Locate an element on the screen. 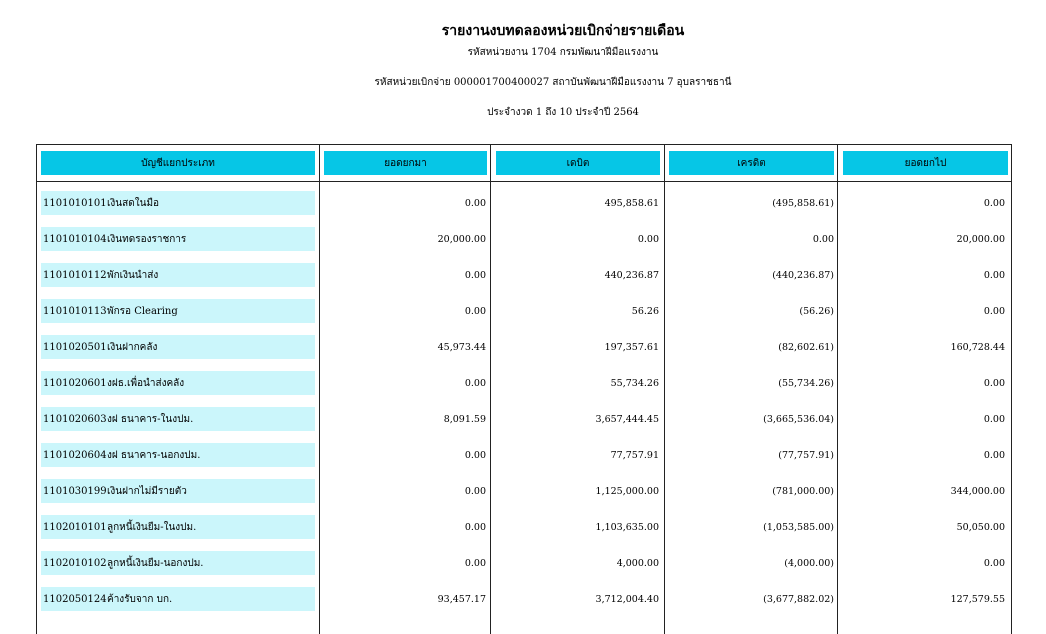 This screenshot has width=1046, height=634. carried-forward-cell: 50,050.00 is located at coordinates (980, 527).